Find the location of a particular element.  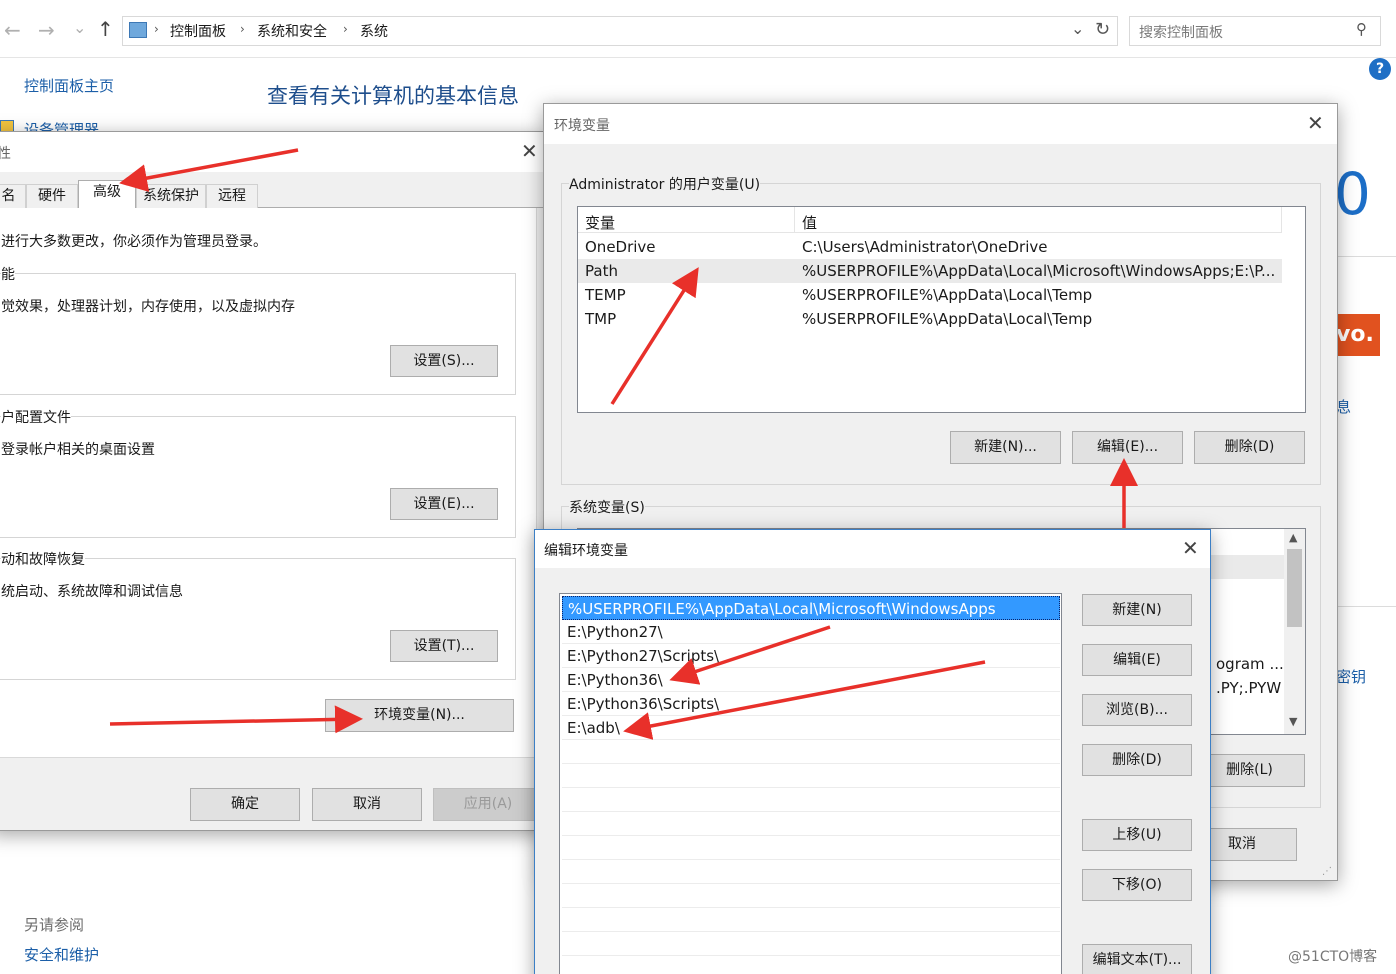

user-profiles-description: 登录帐户相关的桌面设置 is located at coordinates (78, 450).